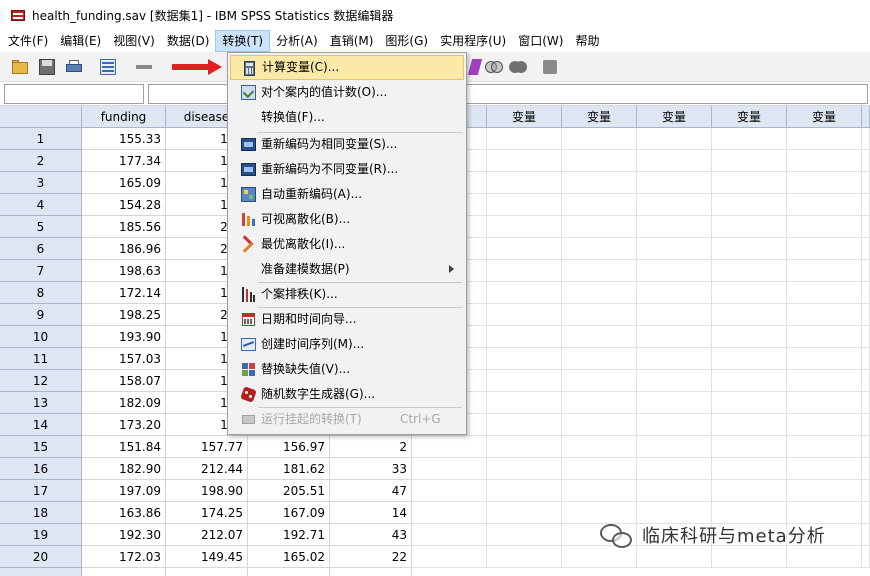  Describe the element at coordinates (297, 41) in the screenshot. I see `menu-analyze: 分析(A)` at that location.